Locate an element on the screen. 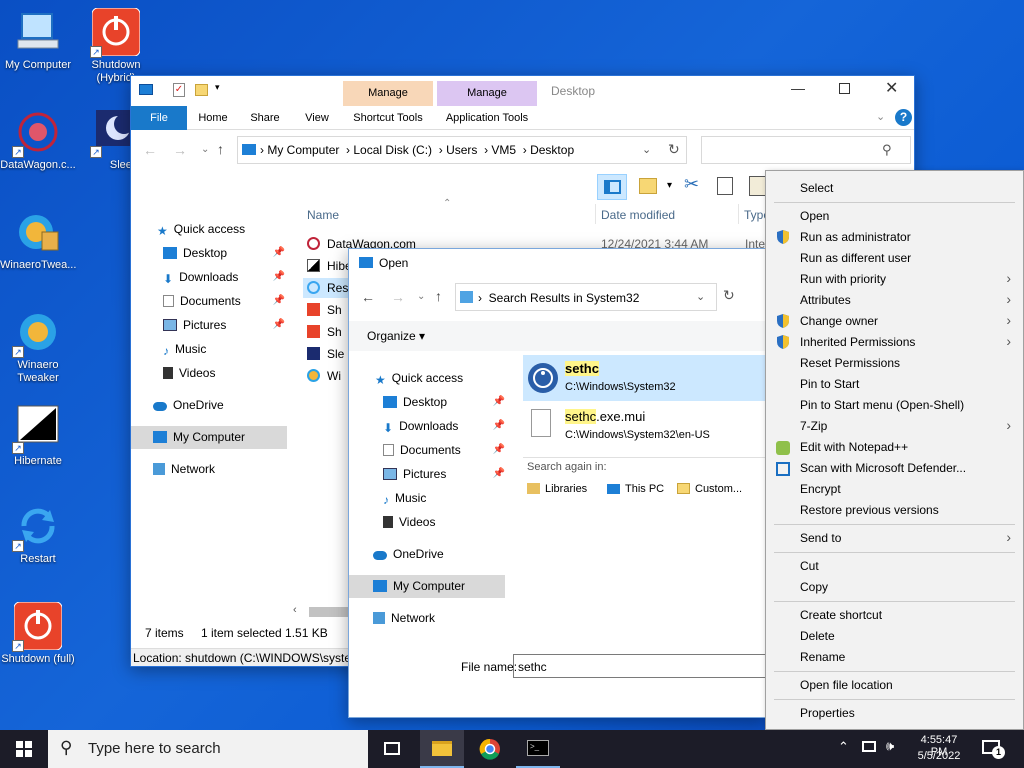  tray-overflow-icon: ⌃ is located at coordinates (843, 747).